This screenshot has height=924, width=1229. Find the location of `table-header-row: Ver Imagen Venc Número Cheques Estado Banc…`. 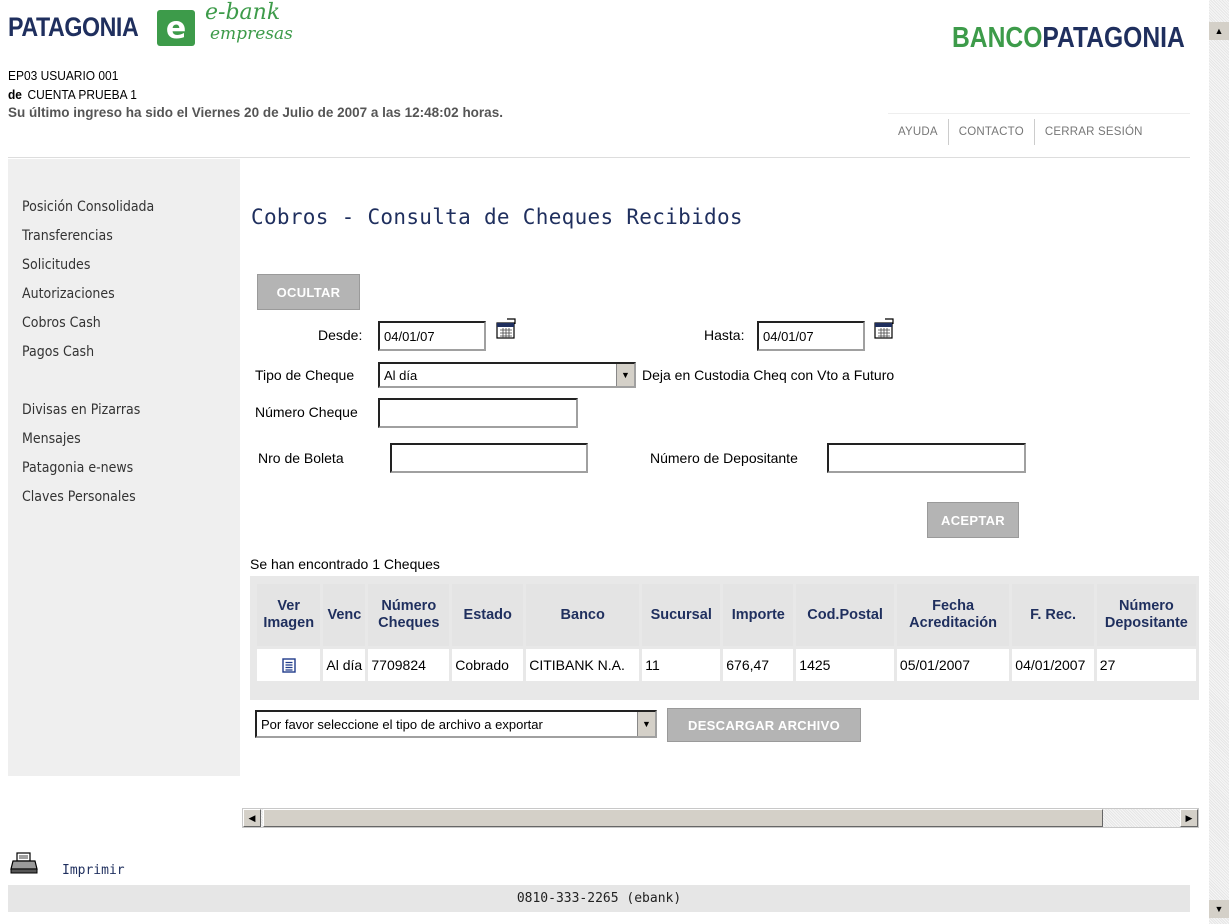

table-header-row: Ver Imagen Venc Número Cheques Estado Banc… is located at coordinates (726, 615).